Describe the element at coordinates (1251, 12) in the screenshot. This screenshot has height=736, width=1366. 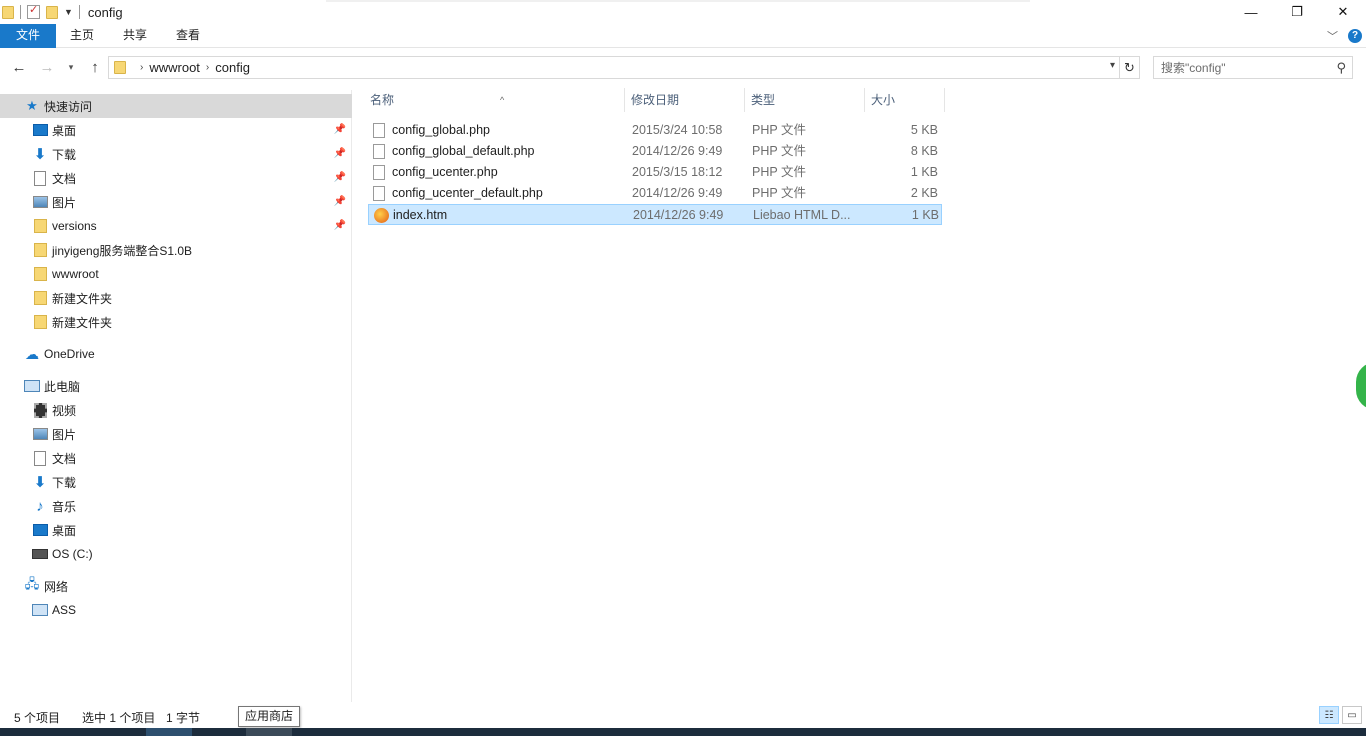
I see `minimize-button: —` at that location.